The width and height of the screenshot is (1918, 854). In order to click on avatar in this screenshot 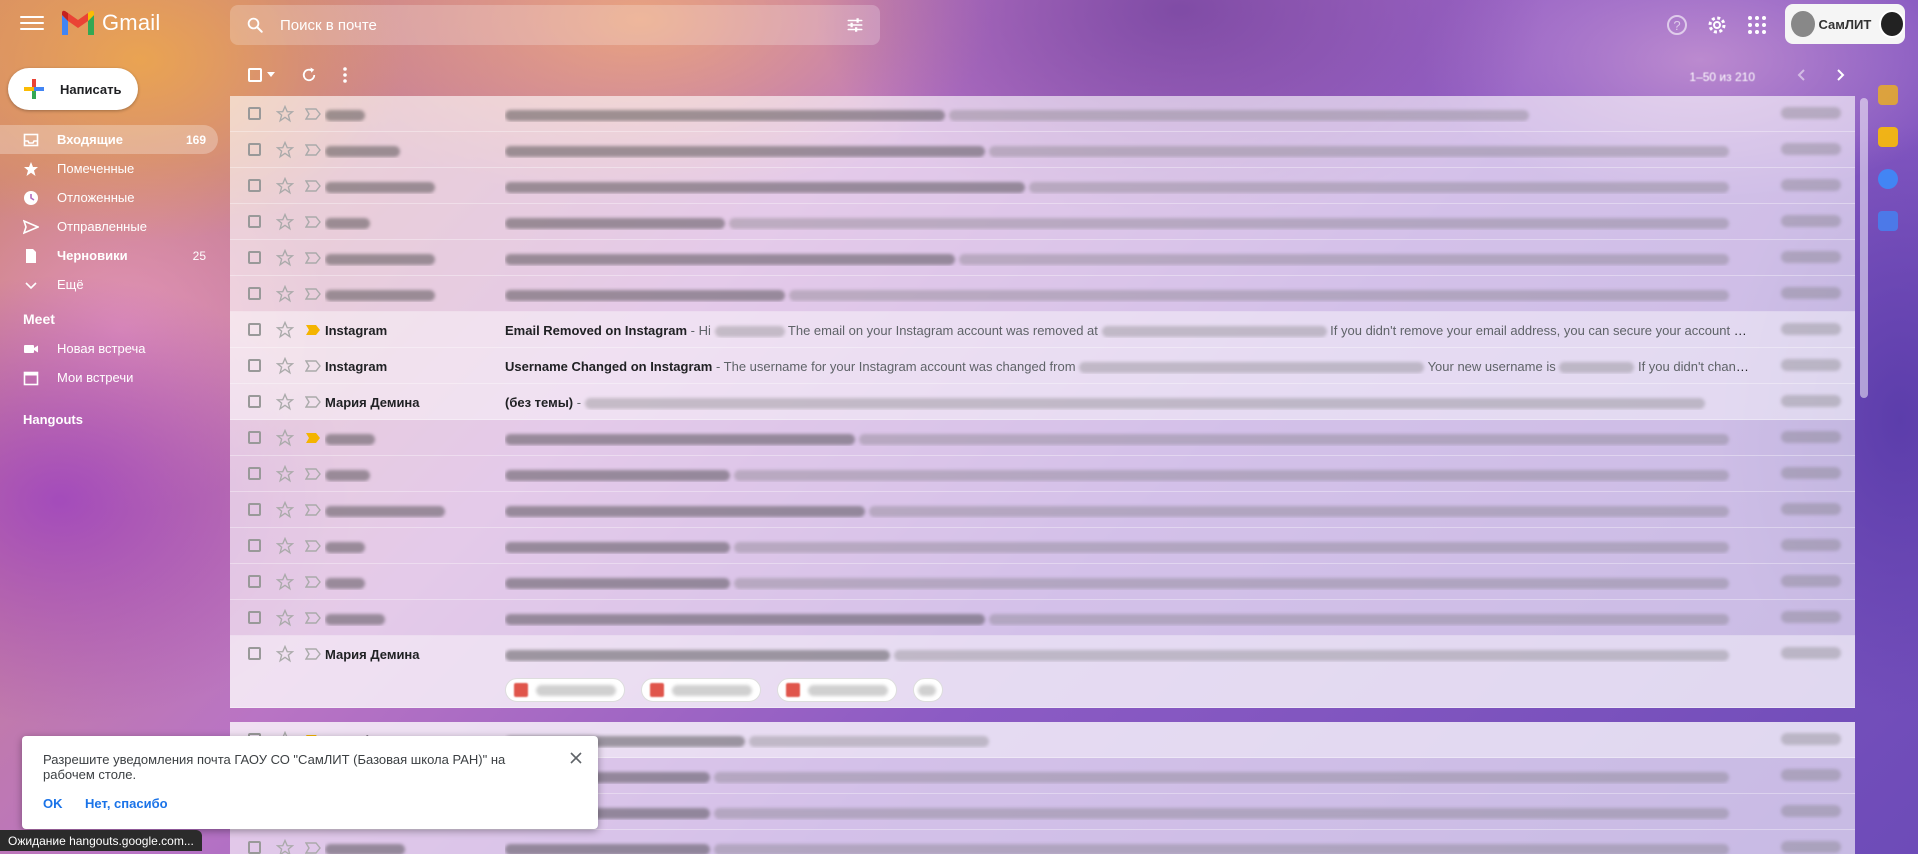, I will do `click(1892, 24)`.